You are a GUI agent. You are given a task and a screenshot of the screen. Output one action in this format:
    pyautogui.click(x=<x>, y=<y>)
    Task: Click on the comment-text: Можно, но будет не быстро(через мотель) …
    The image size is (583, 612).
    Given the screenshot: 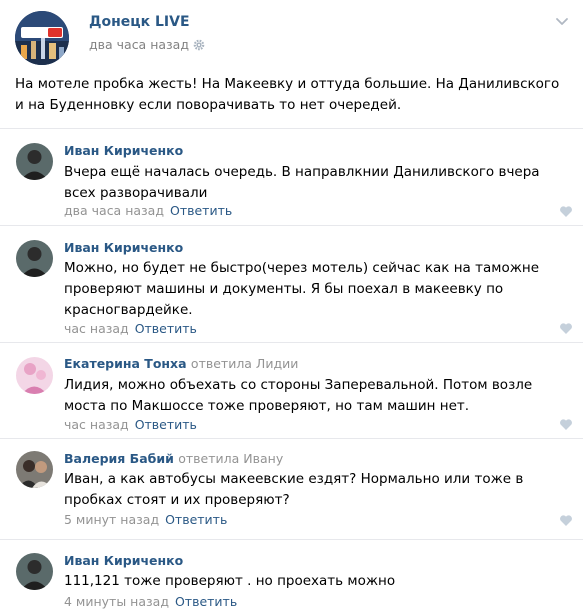 What is the action you would take?
    pyautogui.click(x=301, y=289)
    